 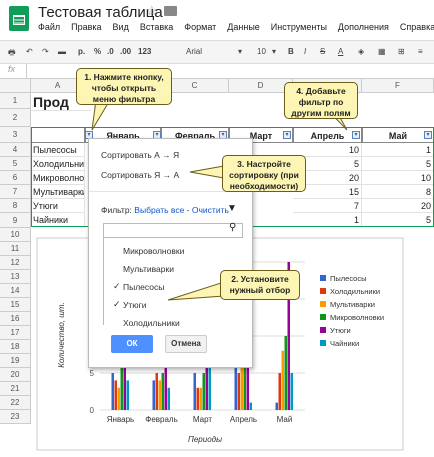 I want to click on sort-za-item: Сортировать Я → А, so click(x=140, y=175).